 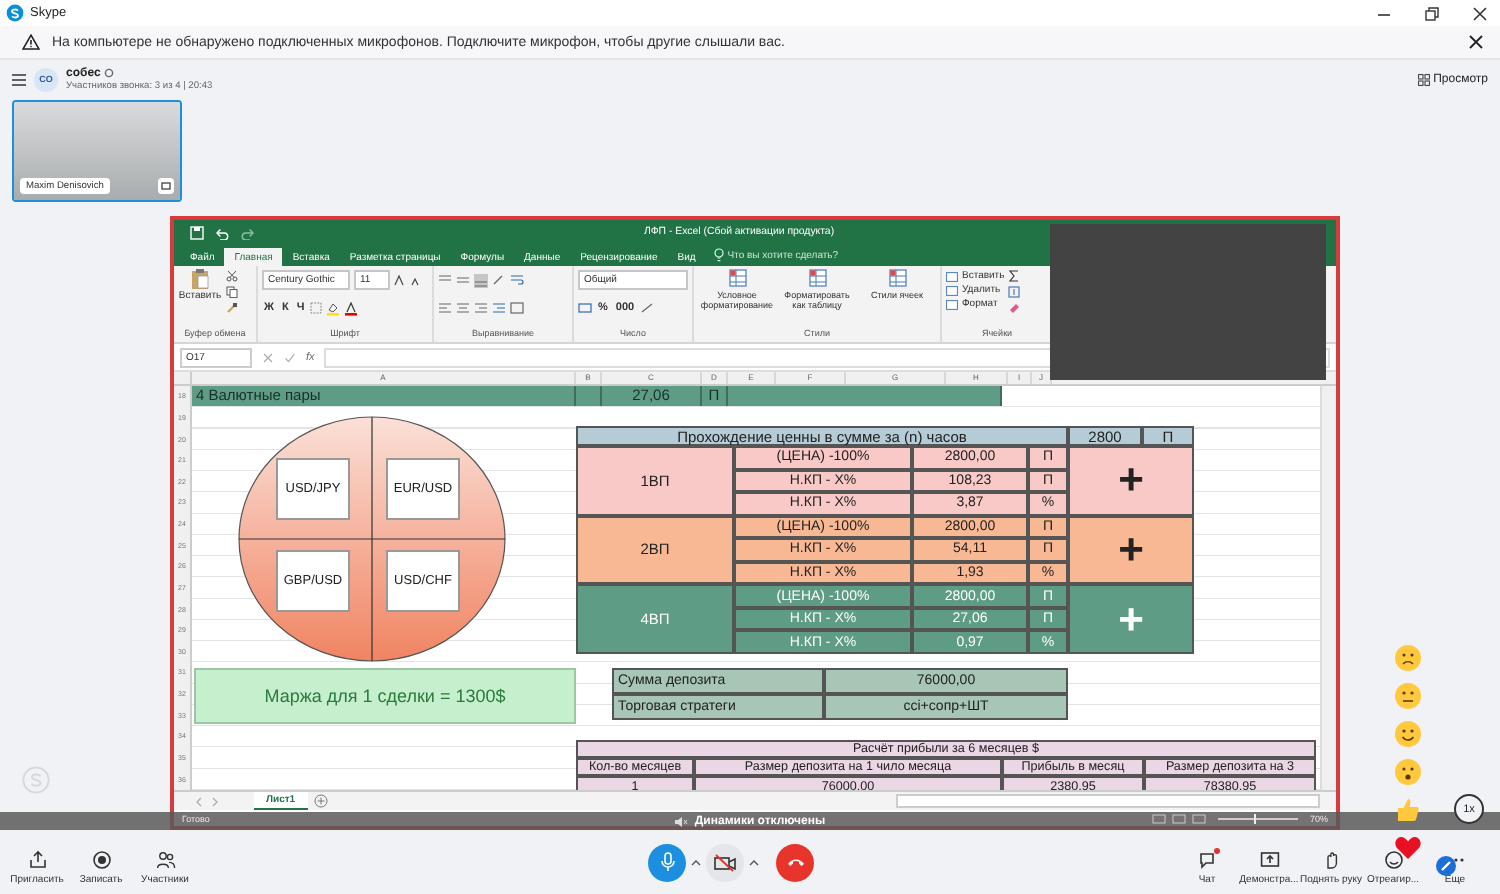 What do you see at coordinates (232, 276) in the screenshot?
I see `scissors-icon` at bounding box center [232, 276].